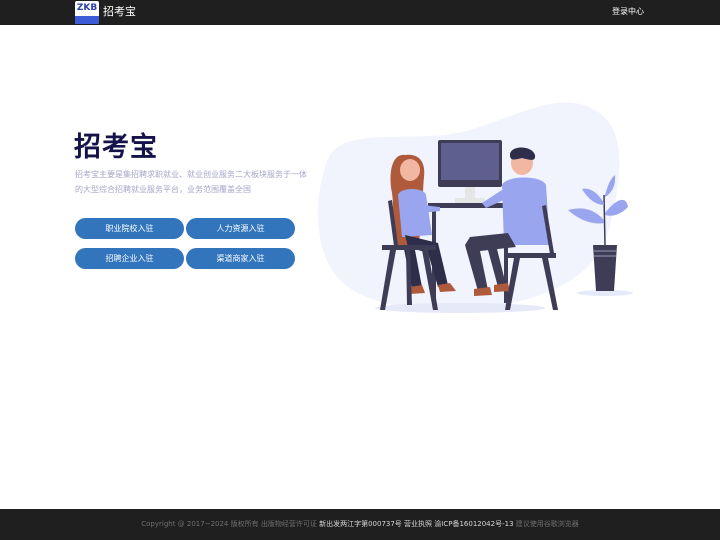 This screenshot has width=720, height=540. What do you see at coordinates (470, 200) in the screenshot?
I see `monitor-base` at bounding box center [470, 200].